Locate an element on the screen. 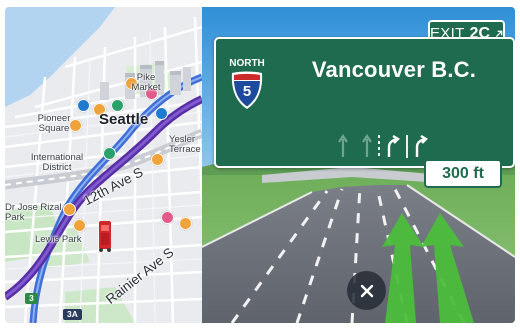 The height and width of the screenshot is (329, 520). route-shield: 3 is located at coordinates (31, 298).